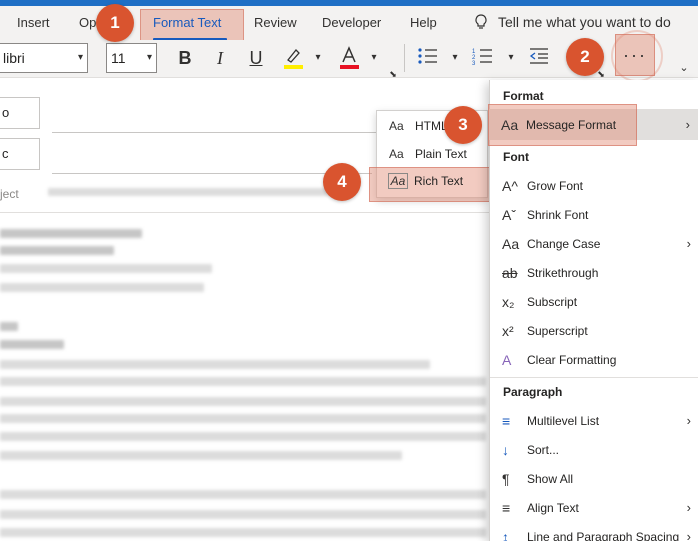  What do you see at coordinates (516, 157) in the screenshot?
I see `font-section-header: Font` at bounding box center [516, 157].